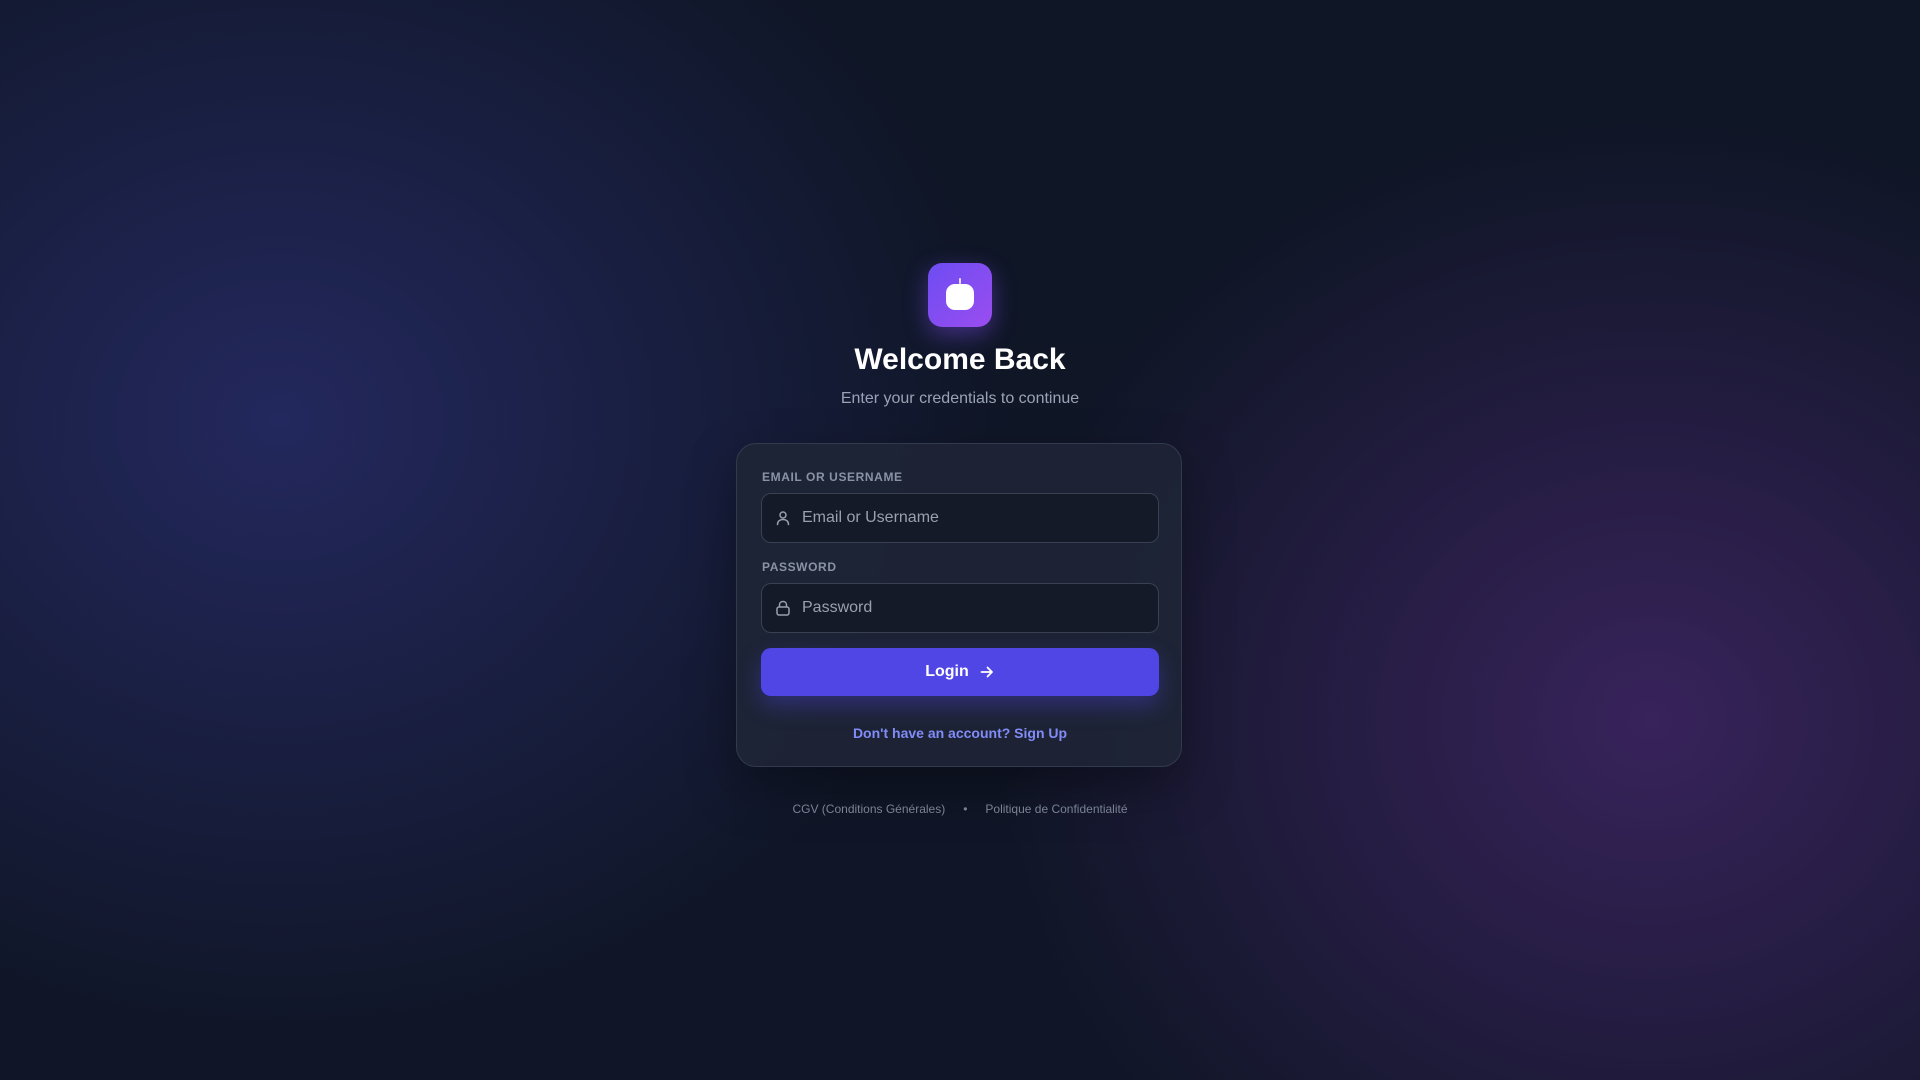  What do you see at coordinates (783, 518) in the screenshot?
I see `user-icon` at bounding box center [783, 518].